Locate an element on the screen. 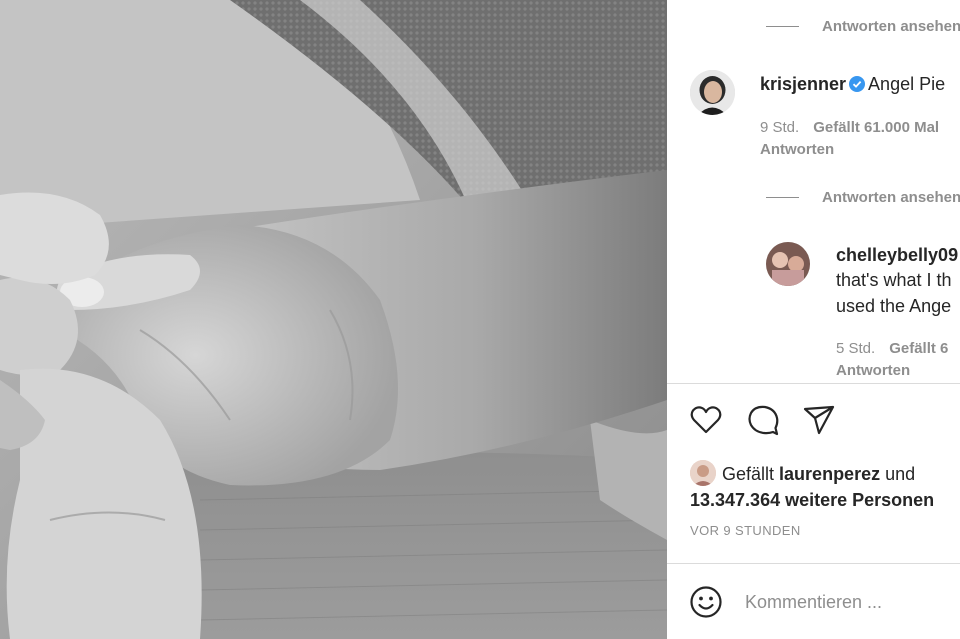 The width and height of the screenshot is (960, 639). reply-text: used the Ange is located at coordinates (894, 306).